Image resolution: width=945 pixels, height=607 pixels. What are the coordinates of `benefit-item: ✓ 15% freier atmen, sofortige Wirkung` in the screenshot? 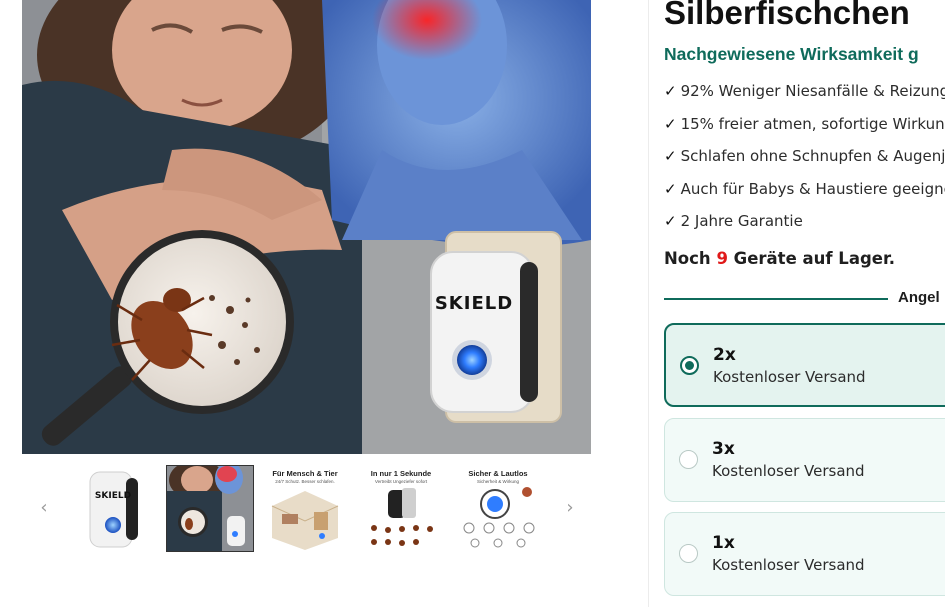 It's located at (804, 129).